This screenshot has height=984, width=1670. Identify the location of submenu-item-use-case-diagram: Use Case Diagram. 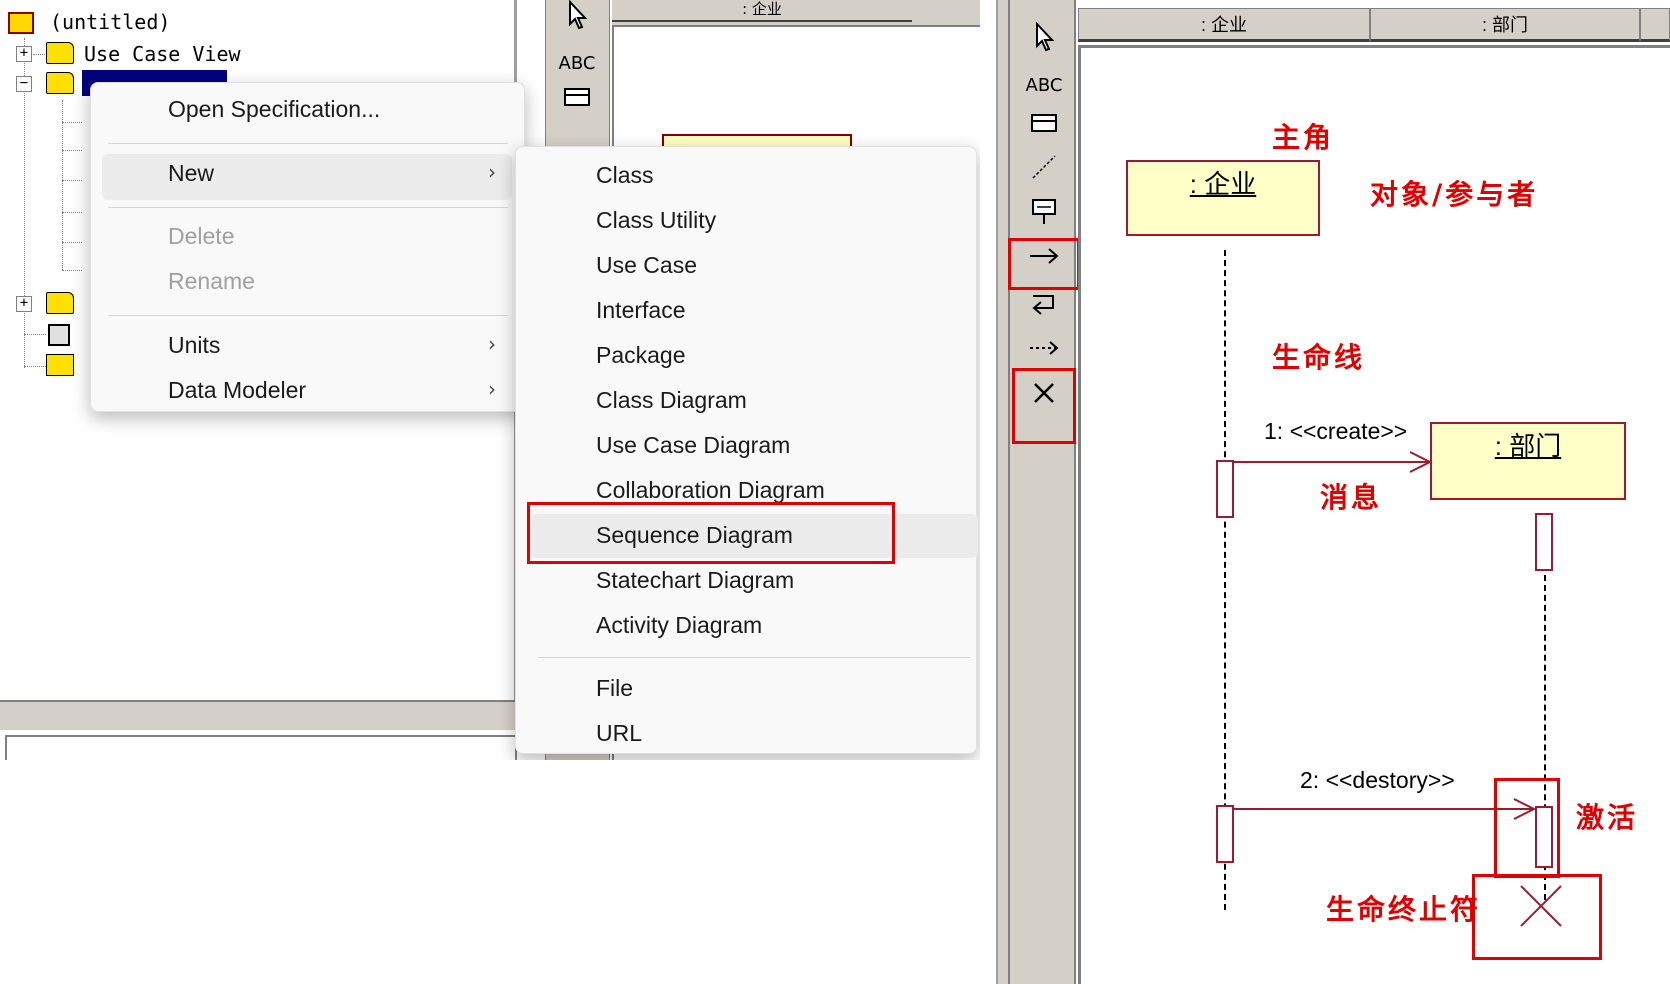
(693, 445).